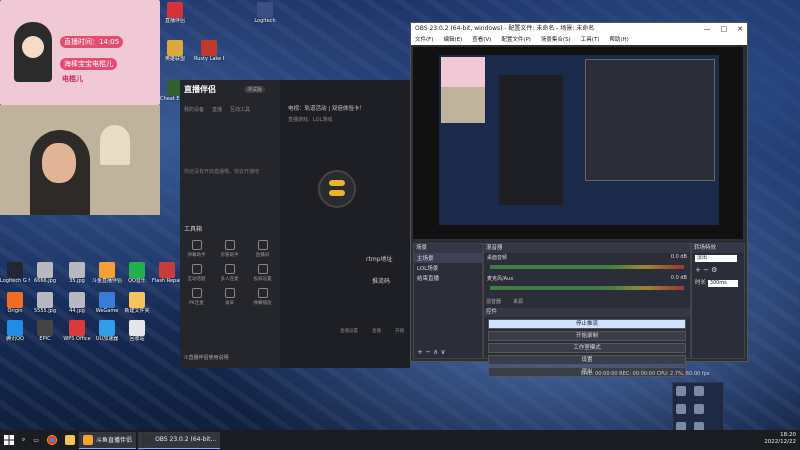  What do you see at coordinates (587, 348) in the screenshot?
I see `control-button: 工作室模式` at bounding box center [587, 348].